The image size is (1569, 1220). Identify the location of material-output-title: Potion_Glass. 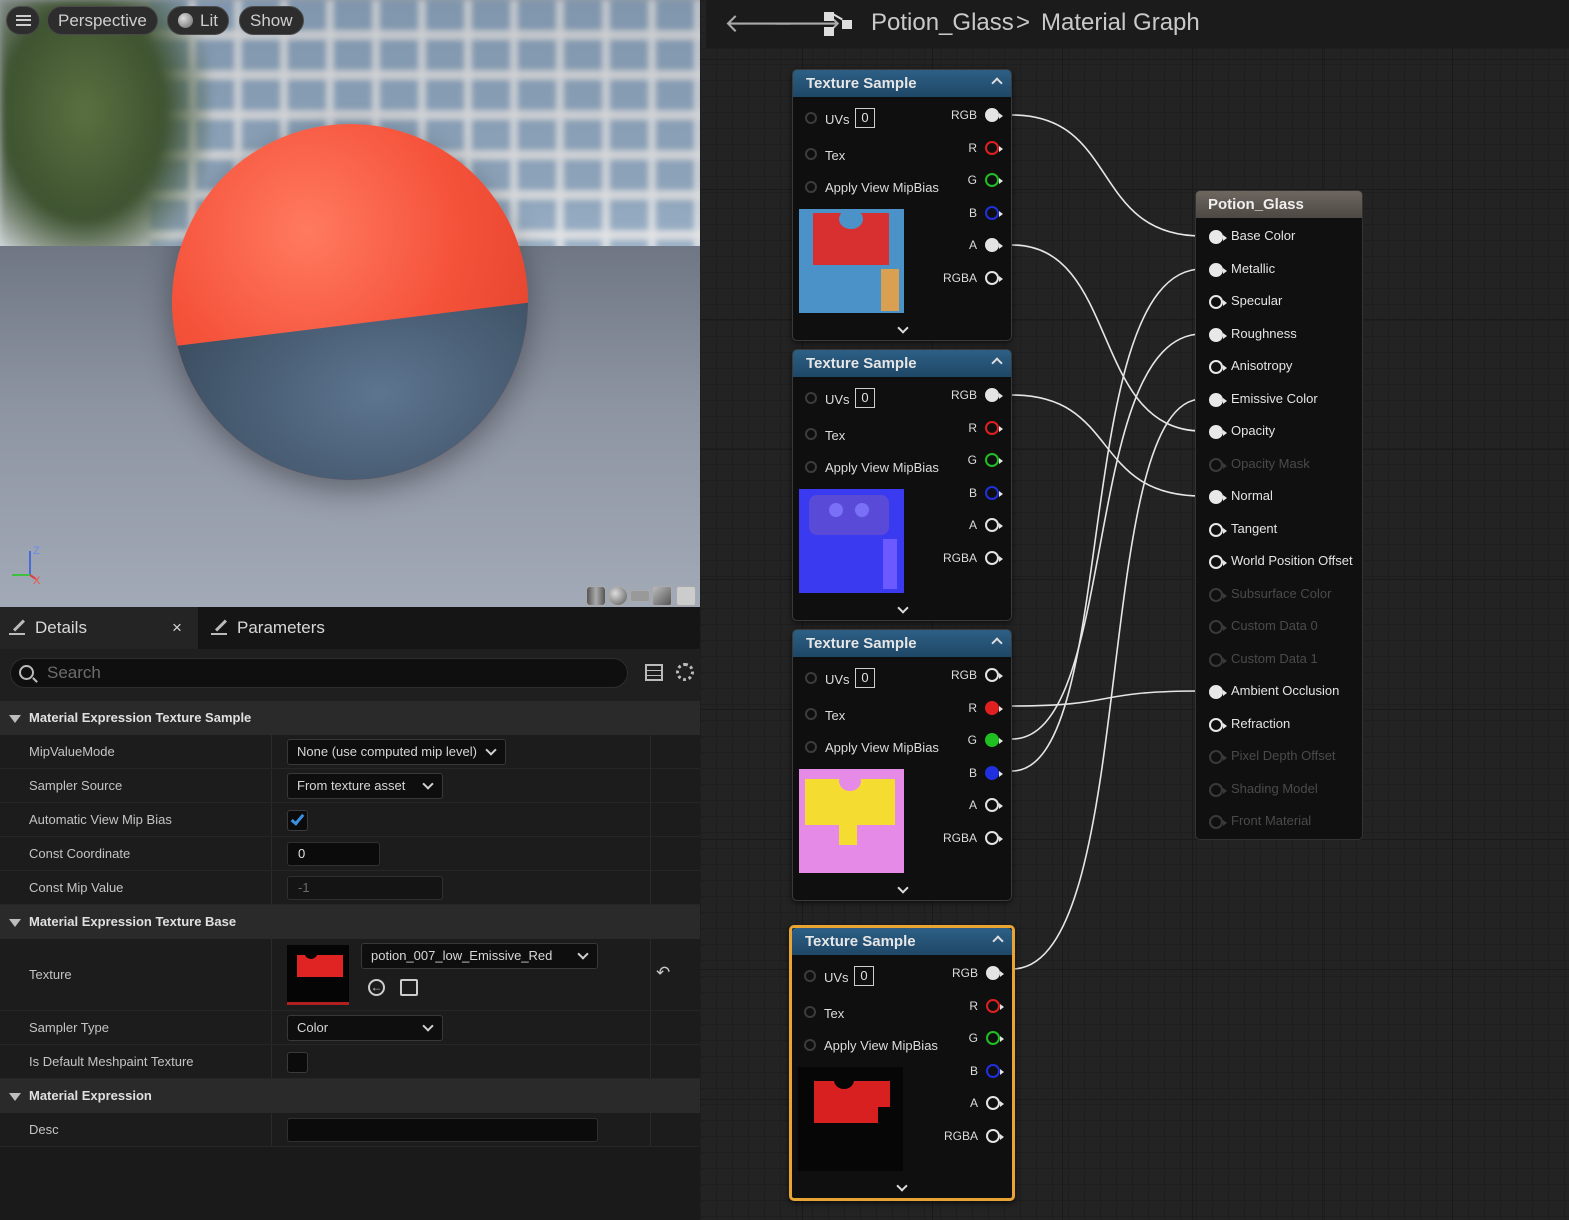
(1279, 204).